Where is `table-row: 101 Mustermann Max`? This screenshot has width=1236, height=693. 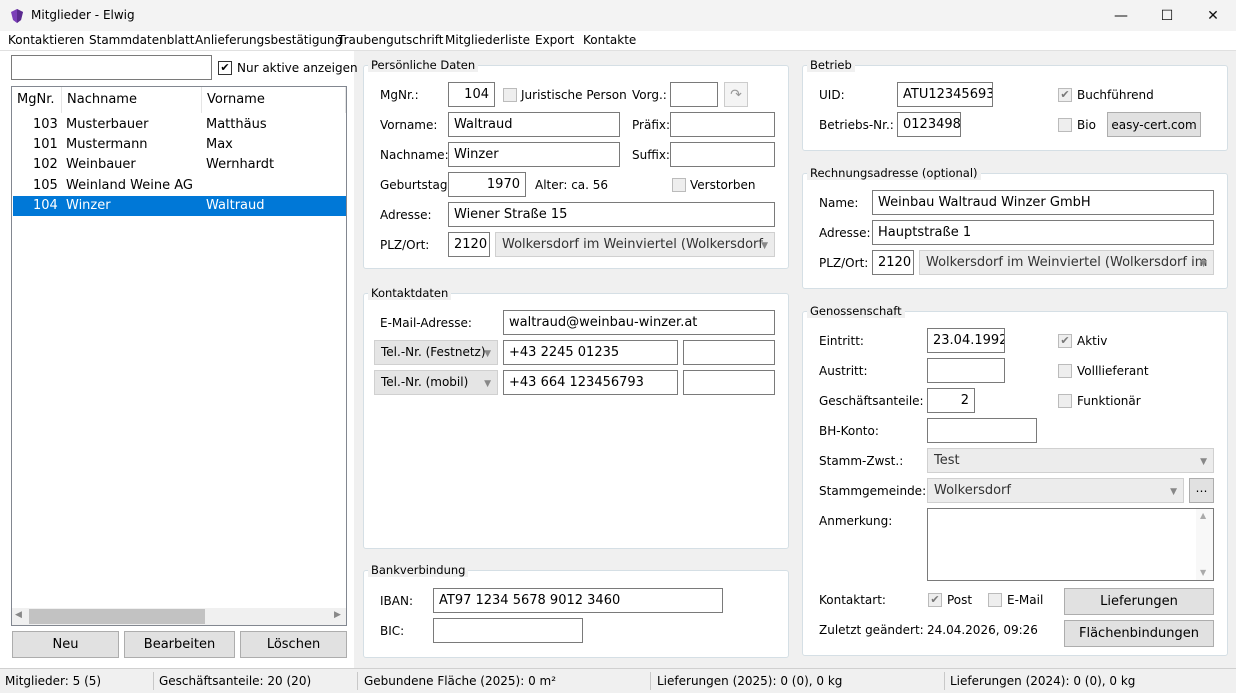 table-row: 101 Mustermann Max is located at coordinates (179, 145).